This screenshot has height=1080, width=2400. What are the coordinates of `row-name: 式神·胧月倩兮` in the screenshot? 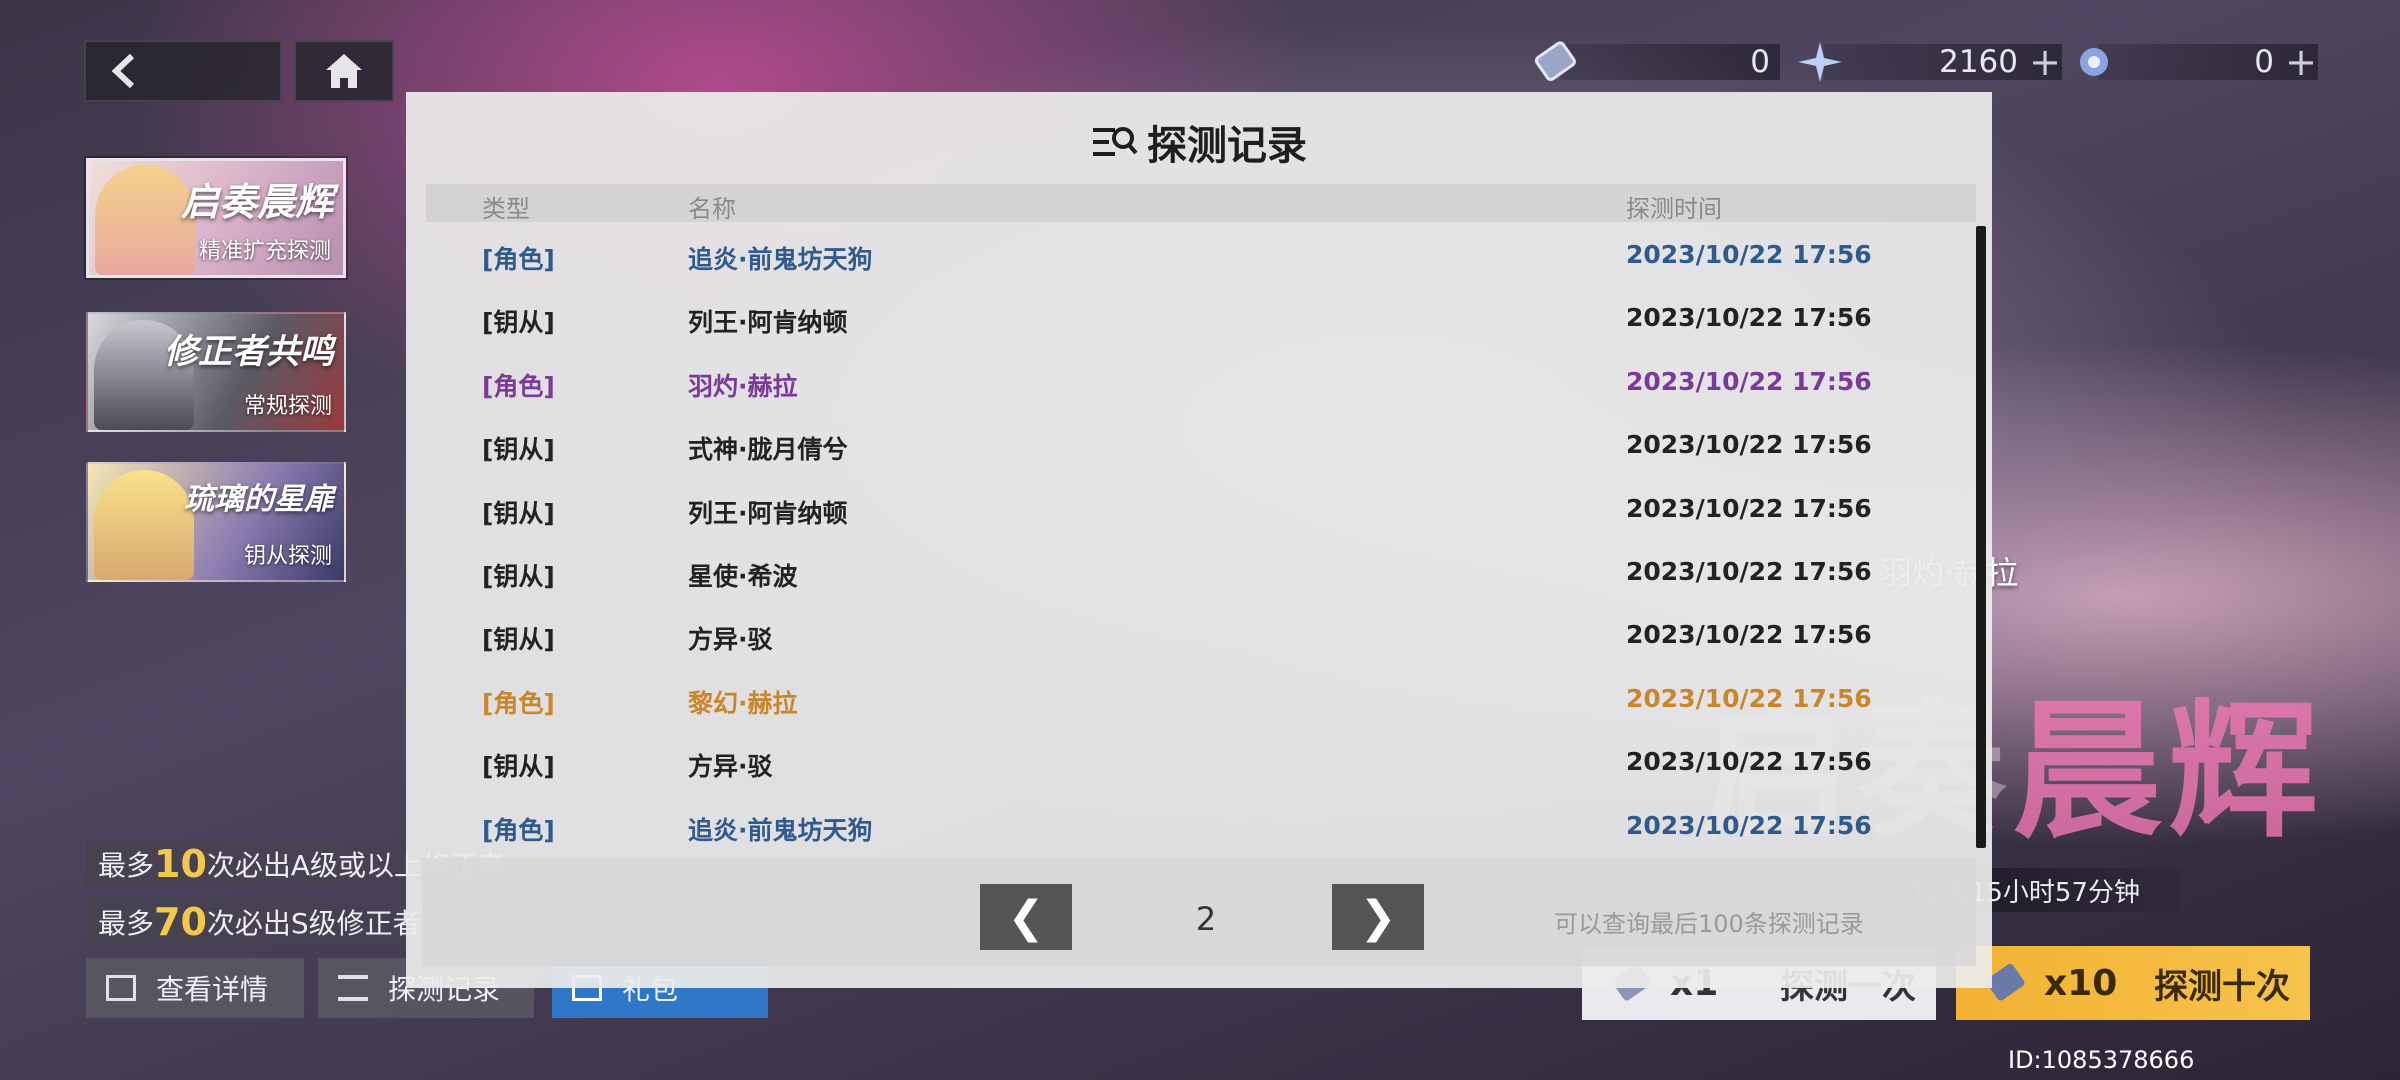 It's located at (768, 450).